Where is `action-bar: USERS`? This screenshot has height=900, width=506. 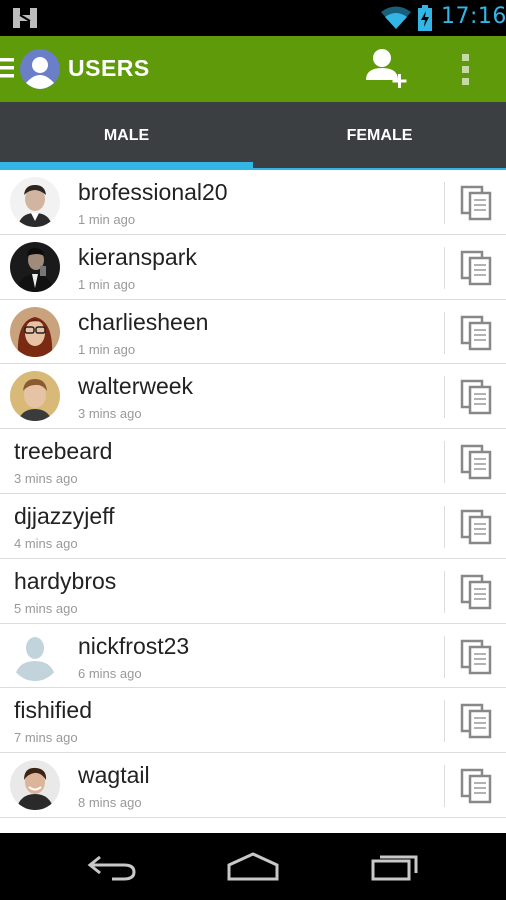
action-bar: USERS is located at coordinates (253, 69).